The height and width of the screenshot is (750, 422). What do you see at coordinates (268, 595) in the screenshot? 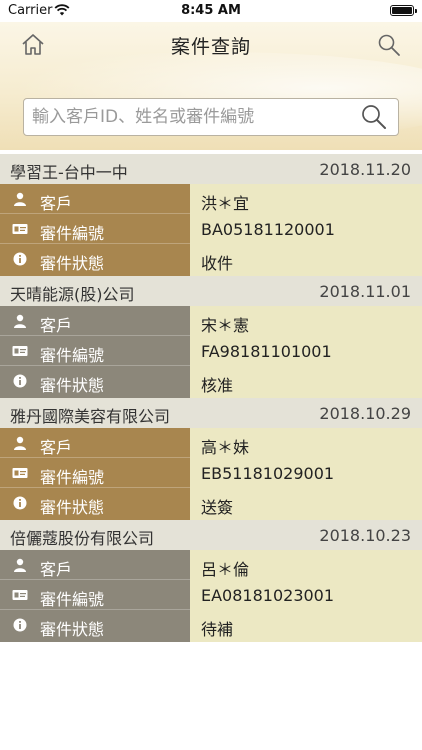
I see `case-no-value: EA08181023001` at bounding box center [268, 595].